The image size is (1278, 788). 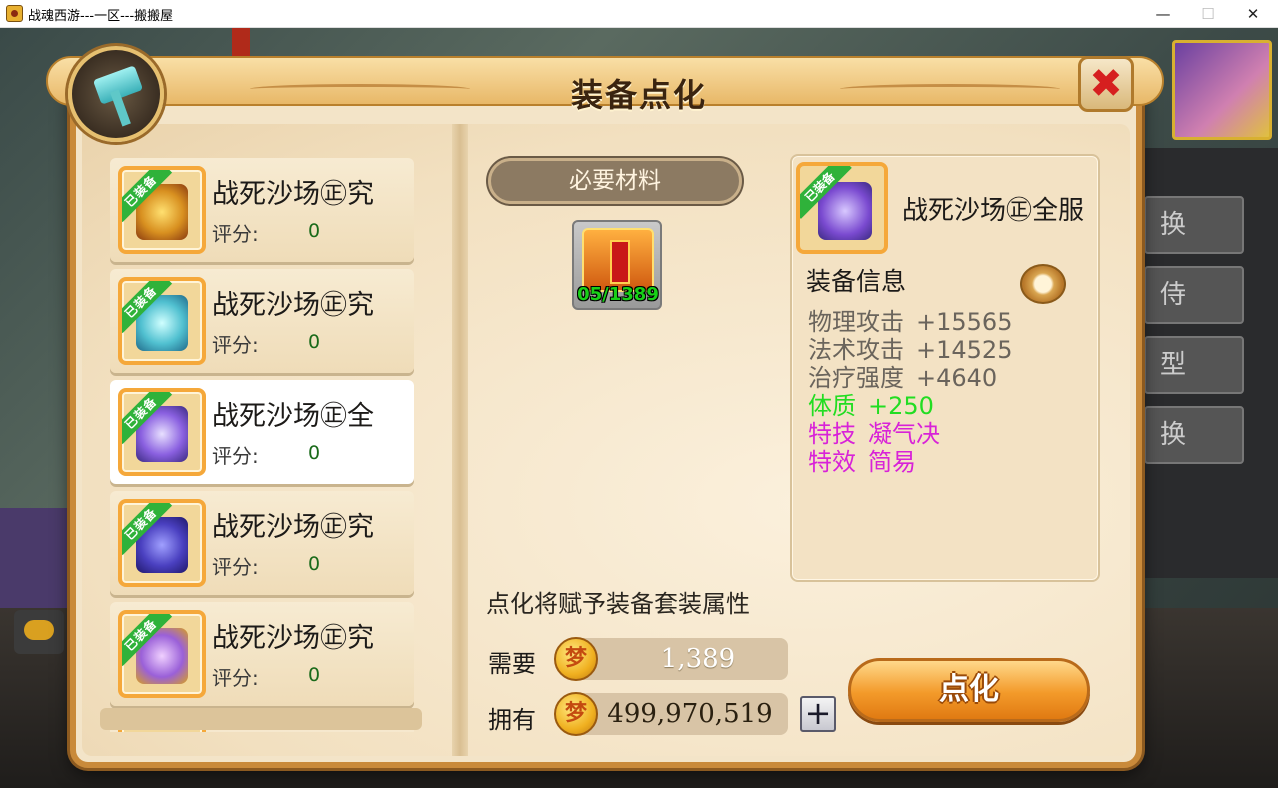 I want to click on hammer-icon, so click(x=116, y=94).